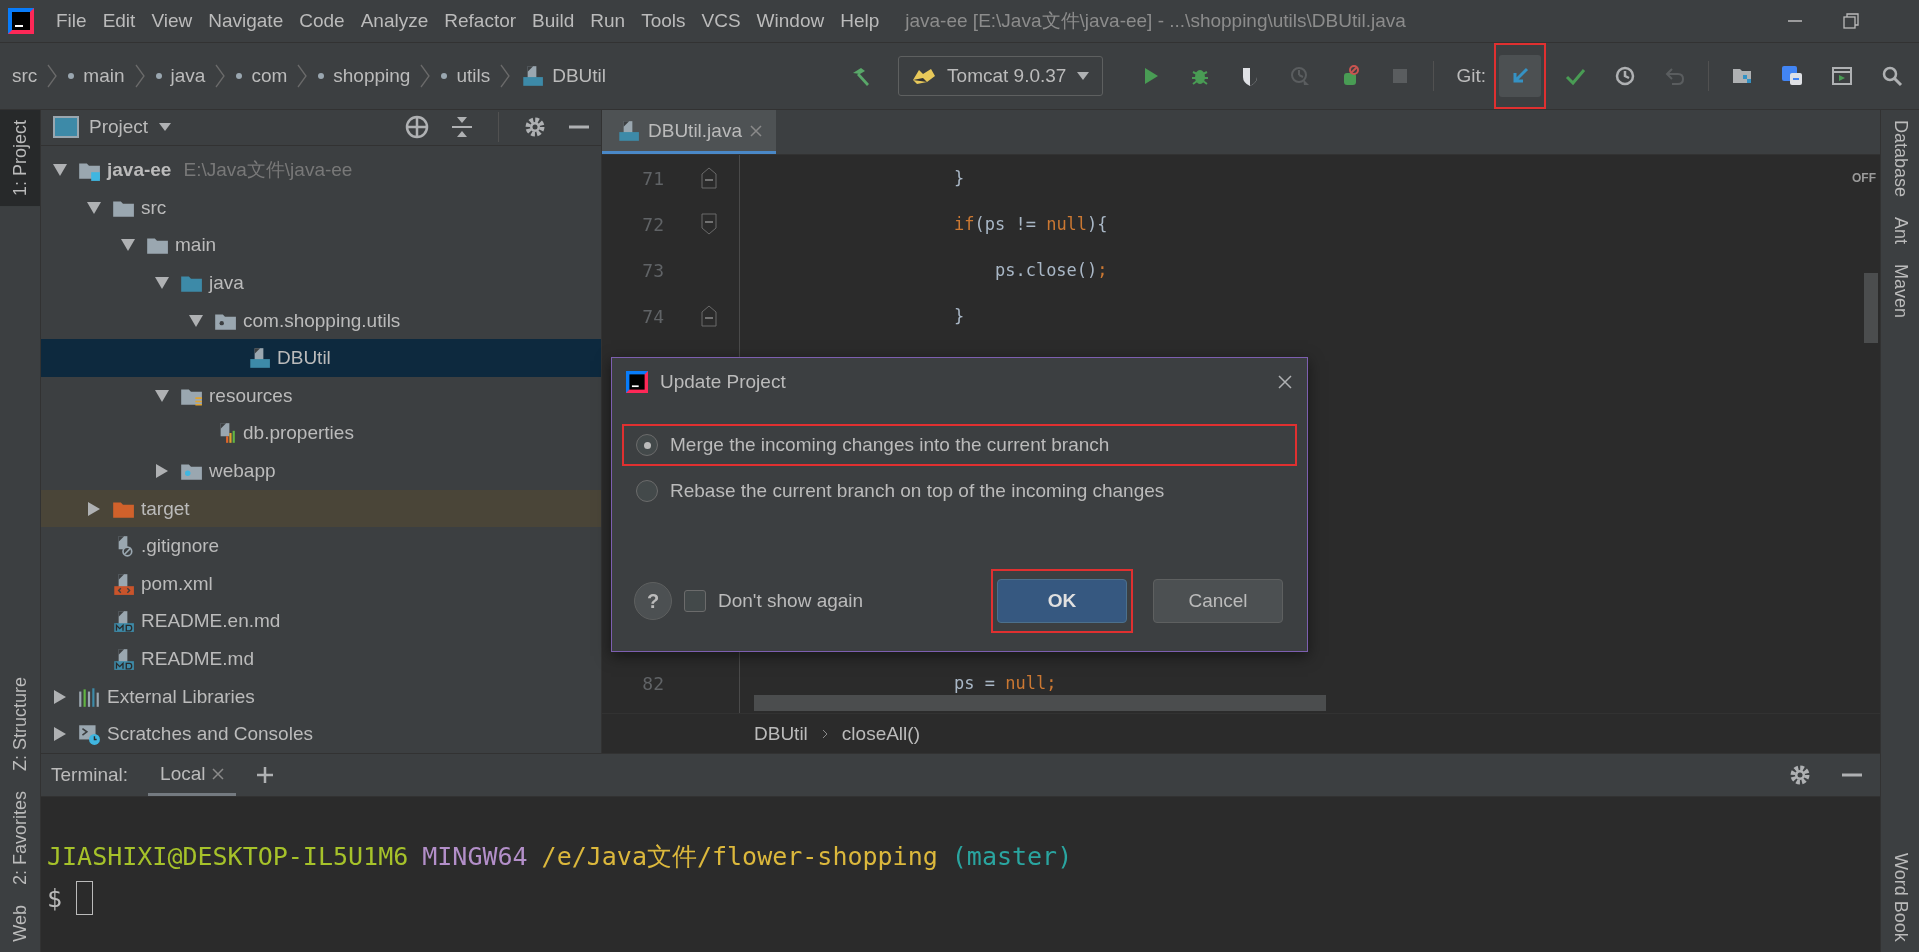 The width and height of the screenshot is (1919, 952). Describe the element at coordinates (321, 546) in the screenshot. I see `tree-row: .gitignore` at that location.